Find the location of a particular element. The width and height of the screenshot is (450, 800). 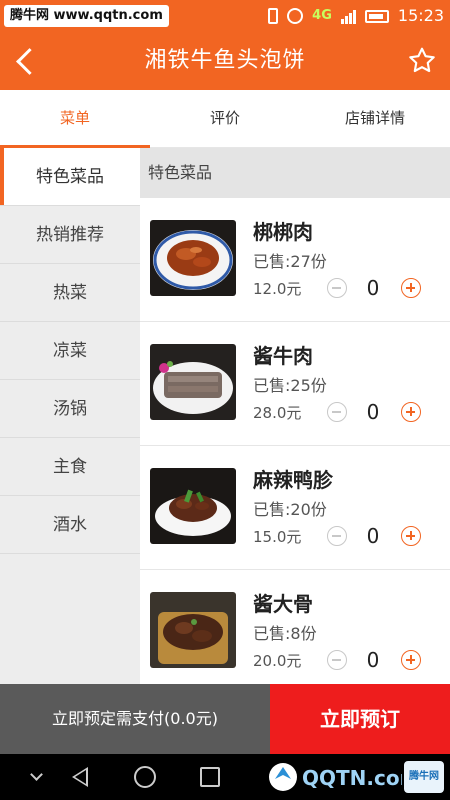

dish-name: 酱牛肉 is located at coordinates (283, 356).